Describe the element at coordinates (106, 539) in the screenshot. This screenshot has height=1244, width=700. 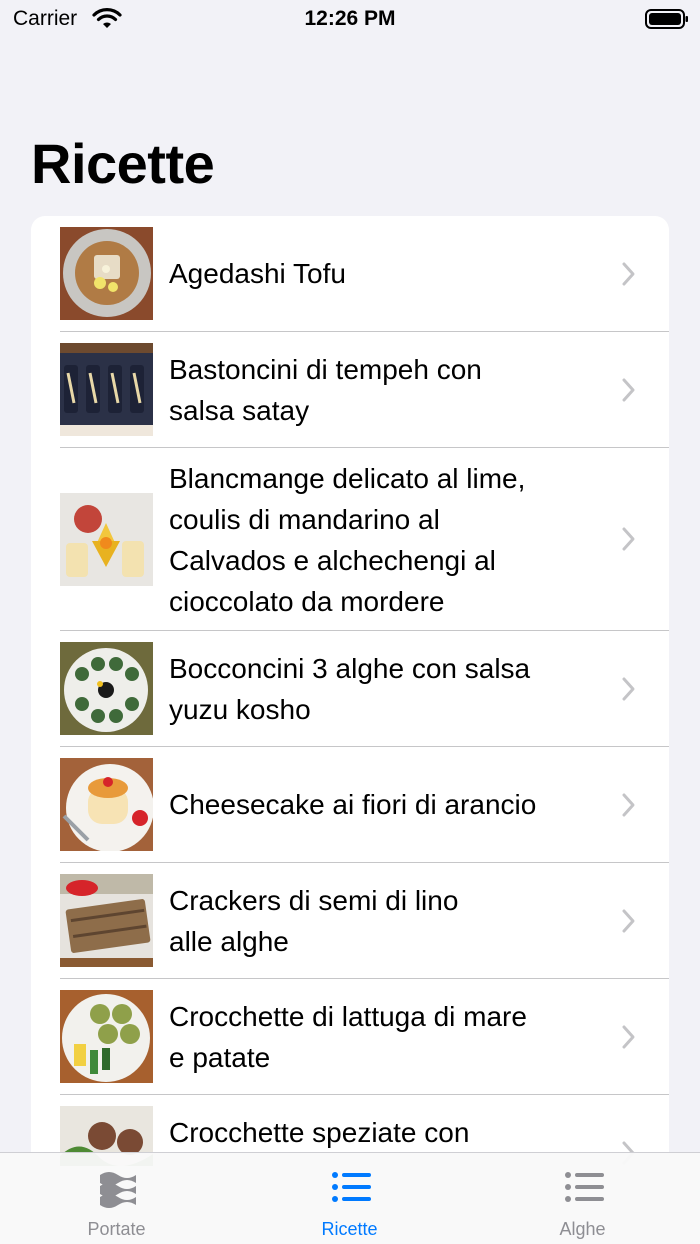
I see `blancmange-dessert-image` at that location.